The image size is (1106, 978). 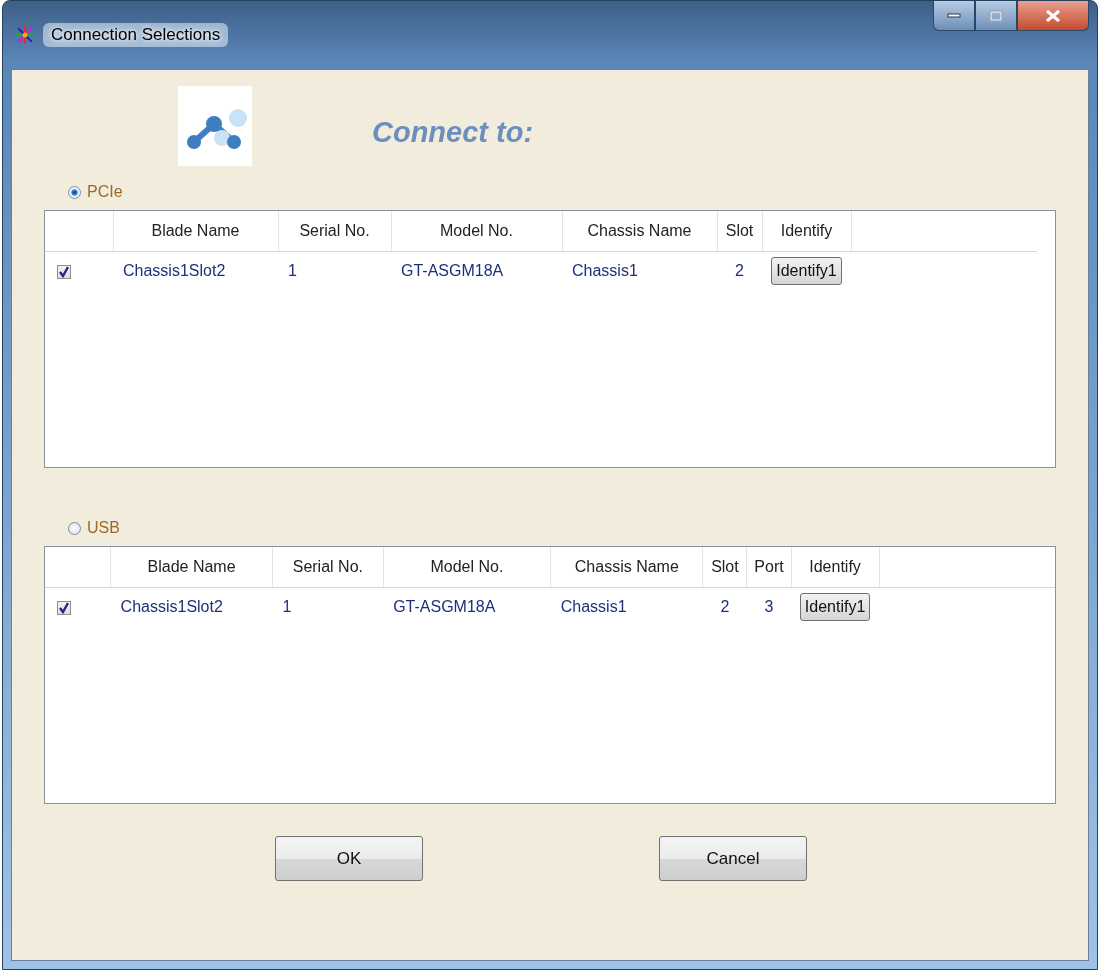 I want to click on close-button, so click(x=1053, y=16).